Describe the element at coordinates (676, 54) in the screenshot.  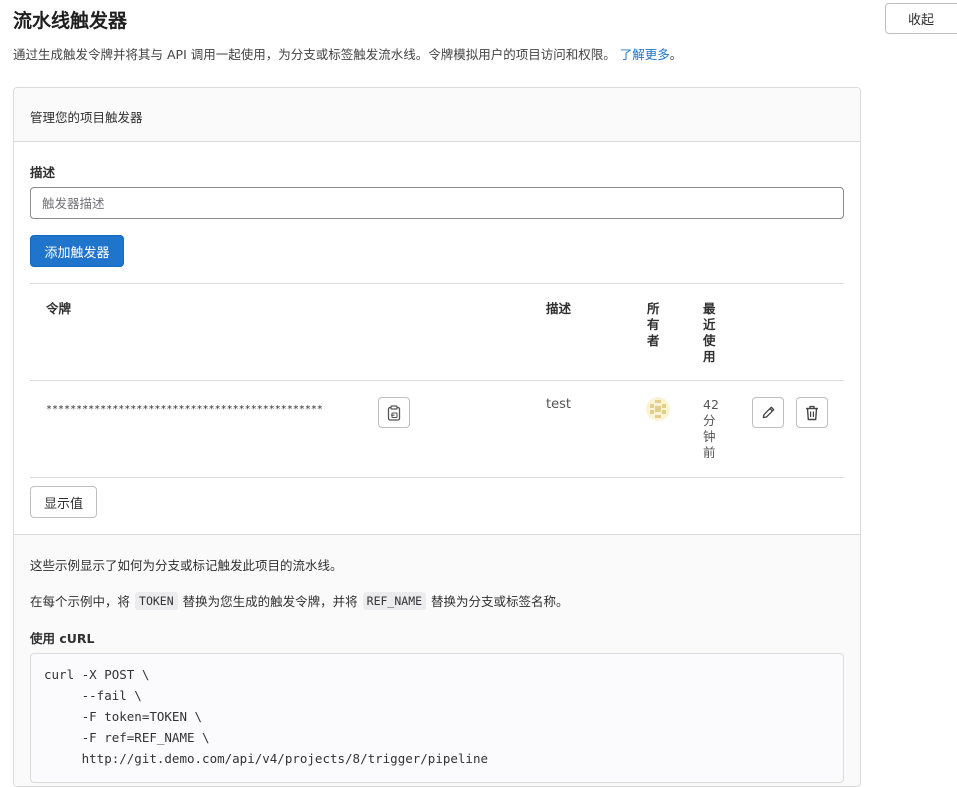
I see `intro-suffix: 。` at that location.